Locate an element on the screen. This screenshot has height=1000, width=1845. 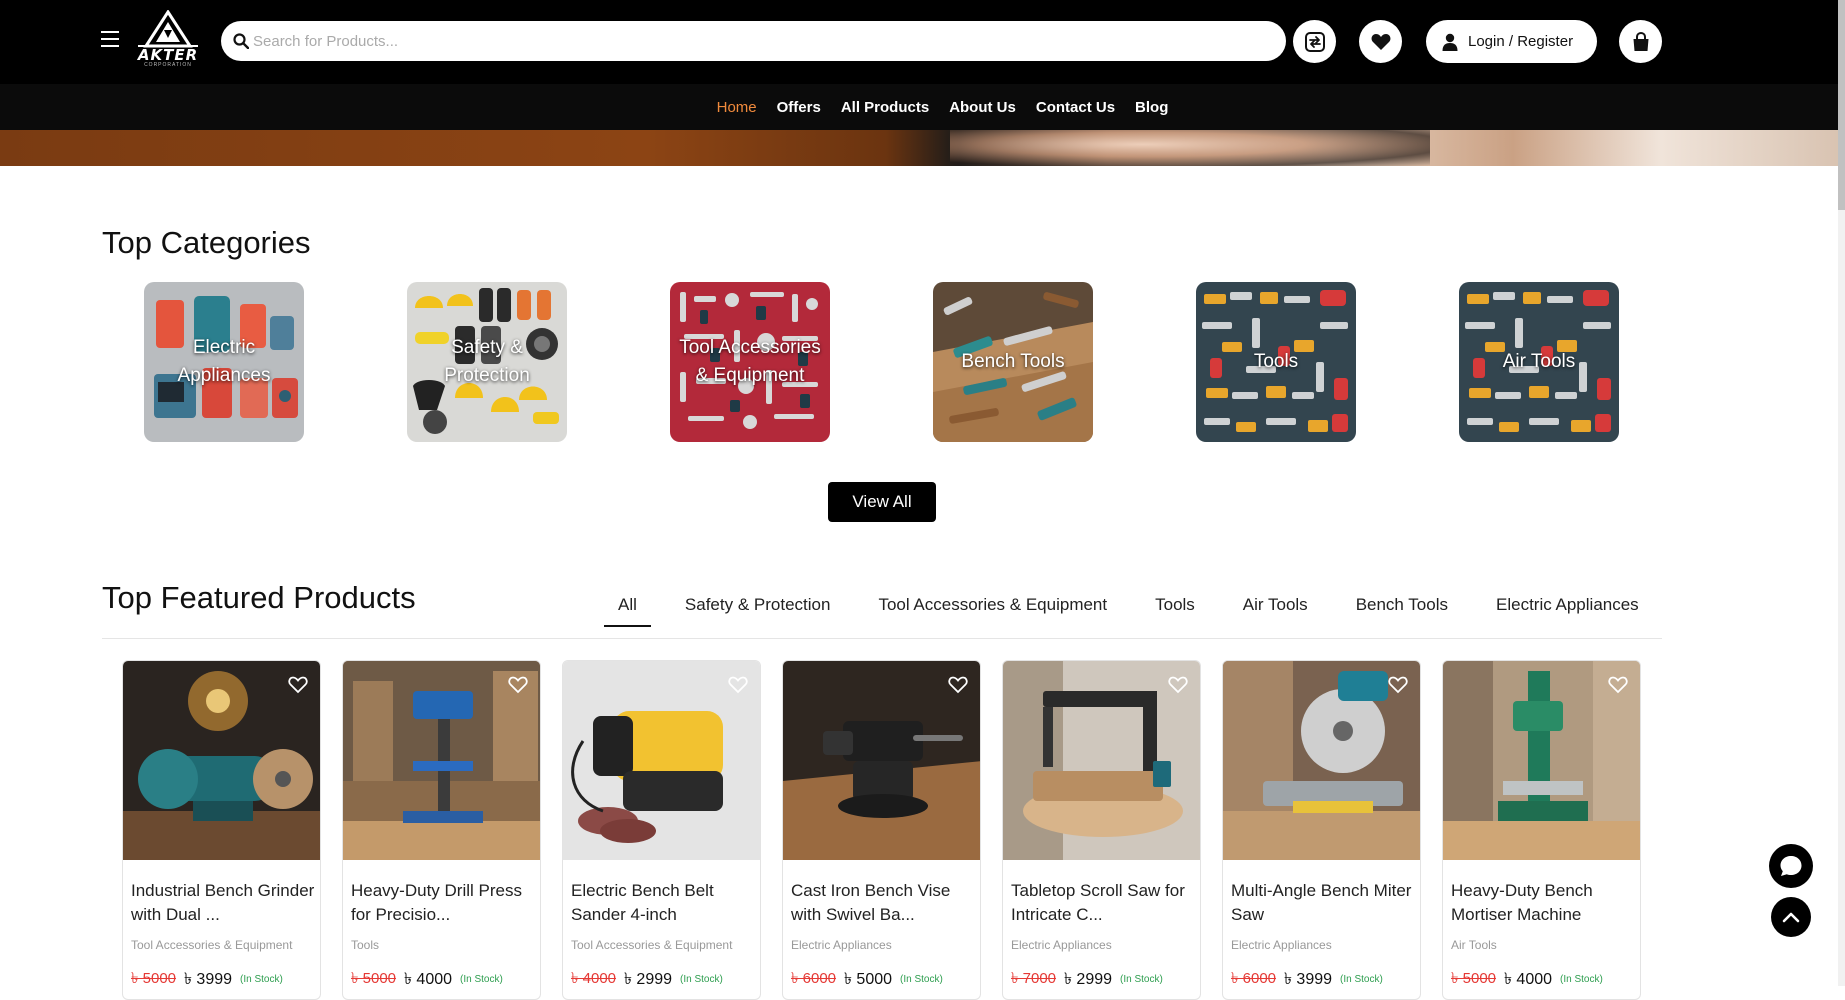
nav-contact-us: Contact Us is located at coordinates (1075, 107).